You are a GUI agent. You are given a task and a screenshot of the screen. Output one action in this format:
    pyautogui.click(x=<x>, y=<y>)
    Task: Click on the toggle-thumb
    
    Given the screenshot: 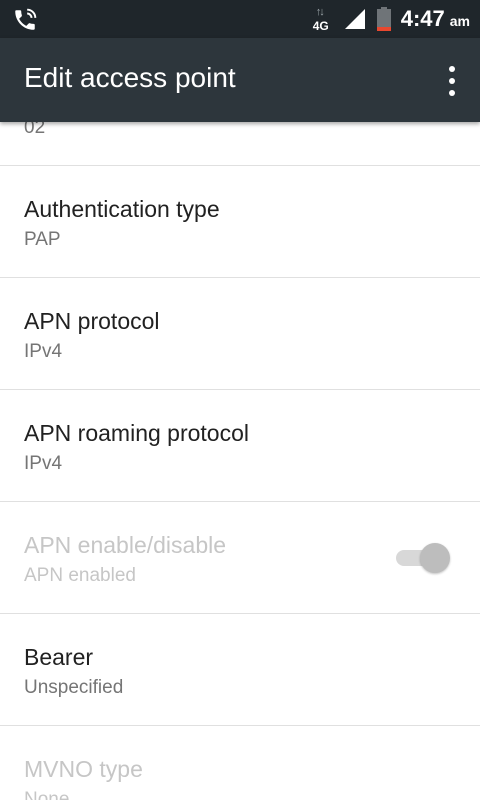 What is the action you would take?
    pyautogui.click(x=435, y=558)
    